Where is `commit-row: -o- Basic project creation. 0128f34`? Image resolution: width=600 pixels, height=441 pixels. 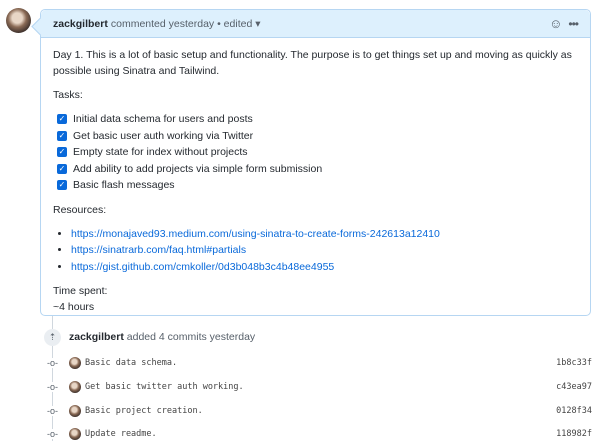 commit-row: -o- Basic project creation. 0128f34 is located at coordinates (319, 411).